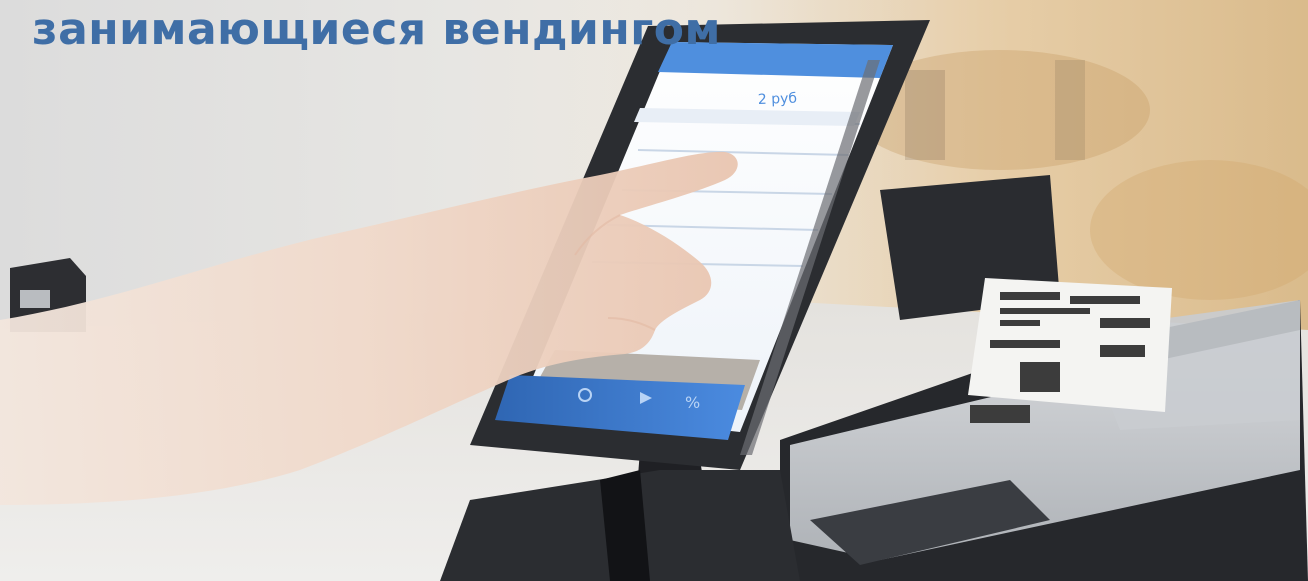 The image size is (1308, 581). What do you see at coordinates (692, 402) in the screenshot?
I see `percent-icon: %` at bounding box center [692, 402].